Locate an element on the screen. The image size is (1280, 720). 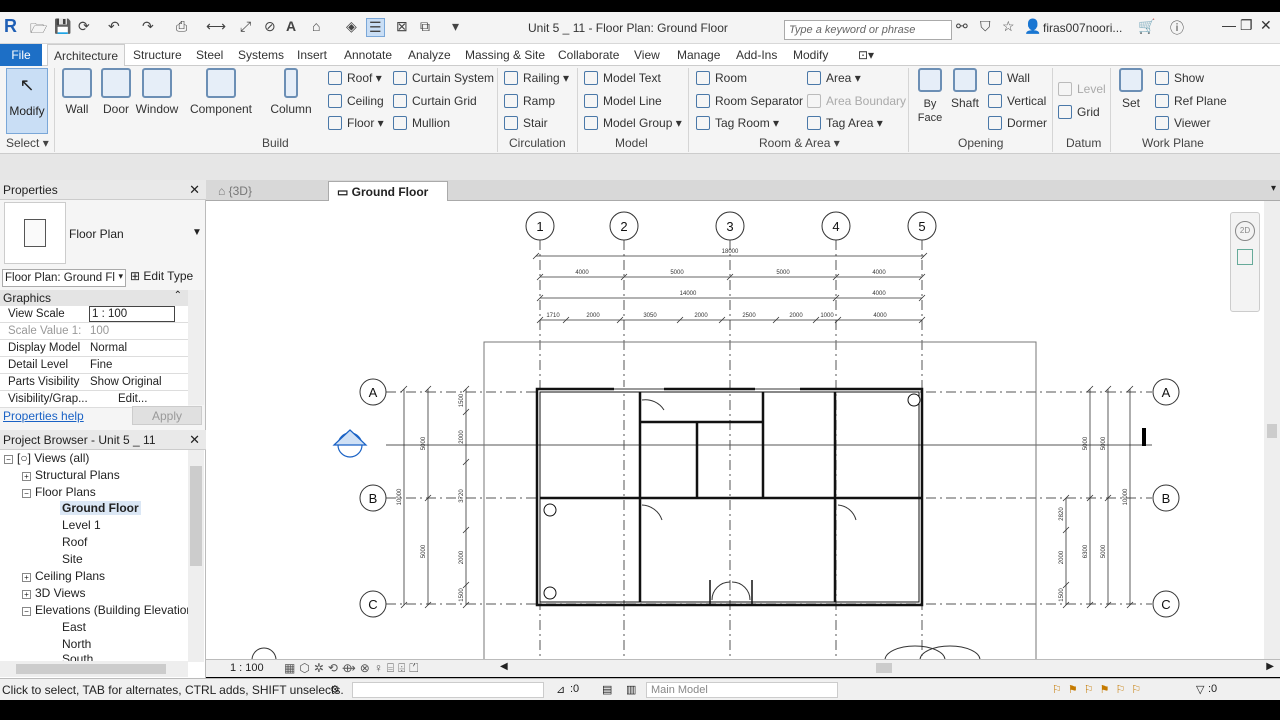
model-line-button: Model Line is located at coordinates (623, 101).